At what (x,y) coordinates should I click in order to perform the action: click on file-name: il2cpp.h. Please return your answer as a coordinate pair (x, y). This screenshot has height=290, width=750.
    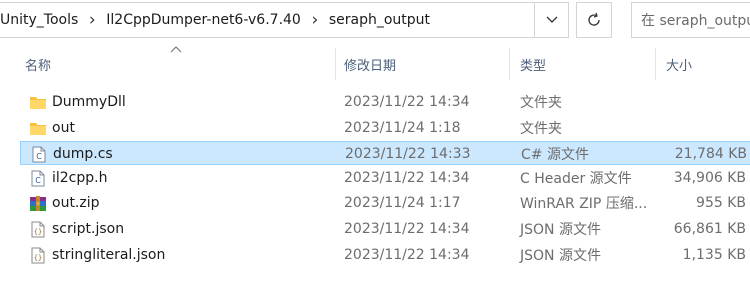
    Looking at the image, I should click on (80, 178).